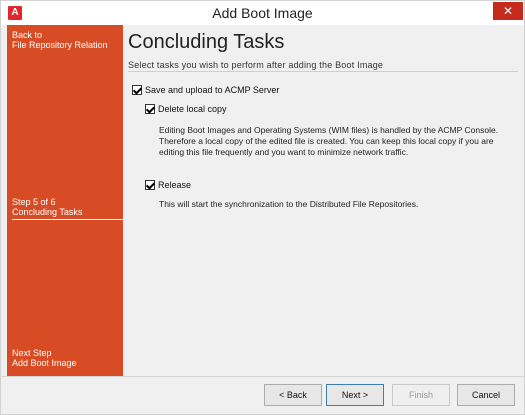 The image size is (525, 415). What do you see at coordinates (192, 109) in the screenshot?
I see `delete-local-copy-label: Delete local copy` at bounding box center [192, 109].